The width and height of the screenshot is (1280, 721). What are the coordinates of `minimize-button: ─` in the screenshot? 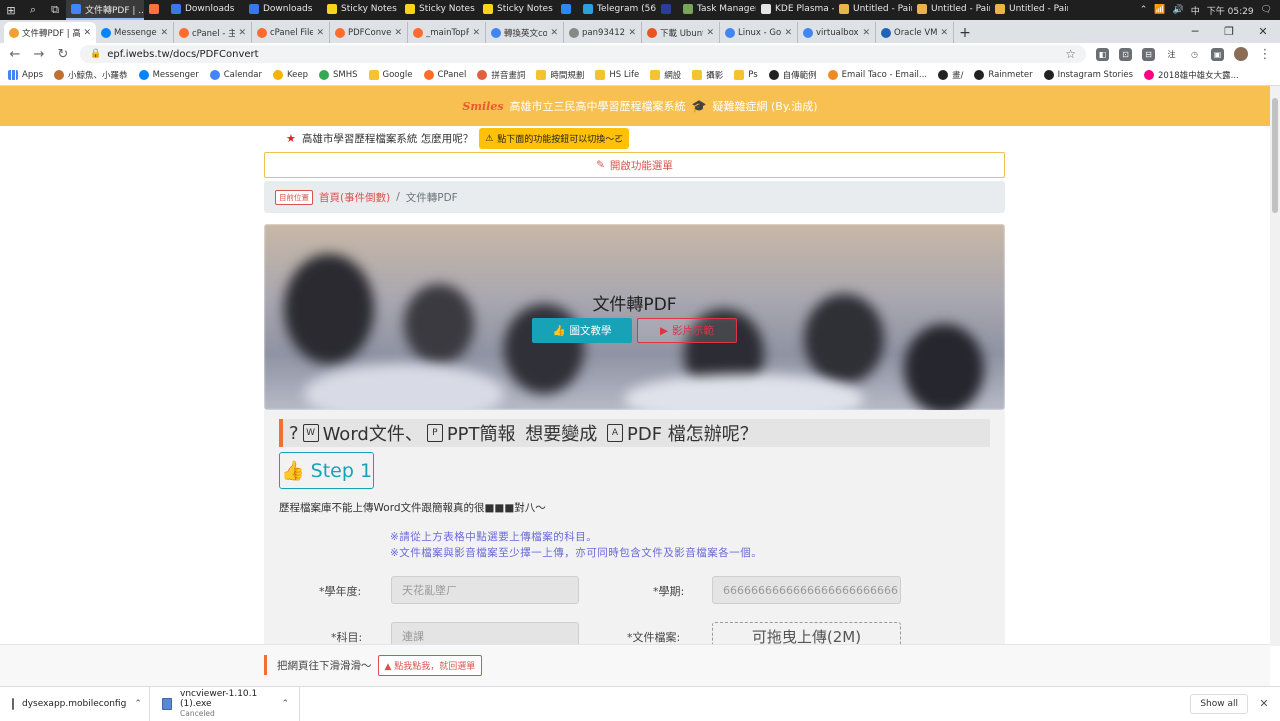 It's located at (1195, 31).